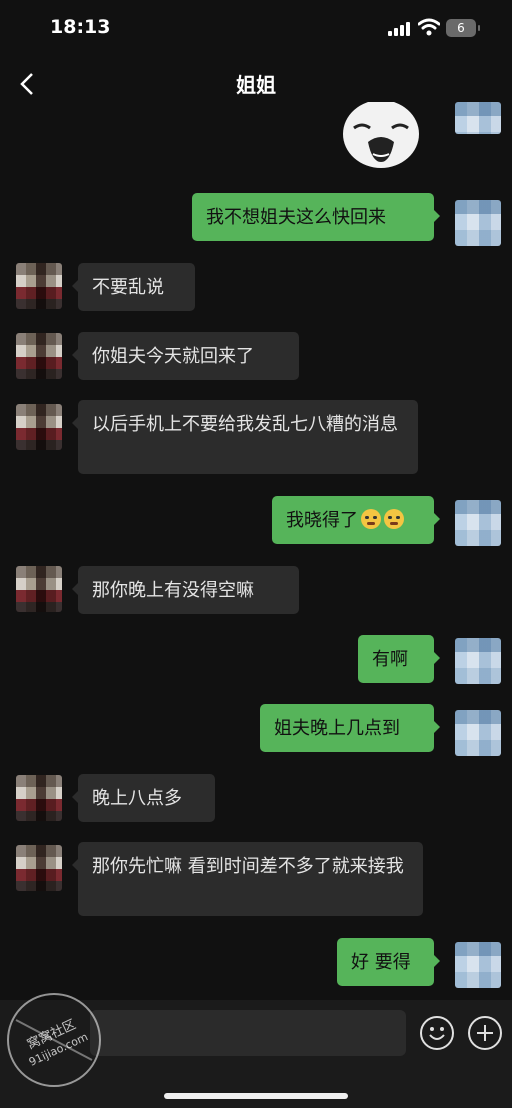  I want to click on add-plus-icon, so click(485, 1033).